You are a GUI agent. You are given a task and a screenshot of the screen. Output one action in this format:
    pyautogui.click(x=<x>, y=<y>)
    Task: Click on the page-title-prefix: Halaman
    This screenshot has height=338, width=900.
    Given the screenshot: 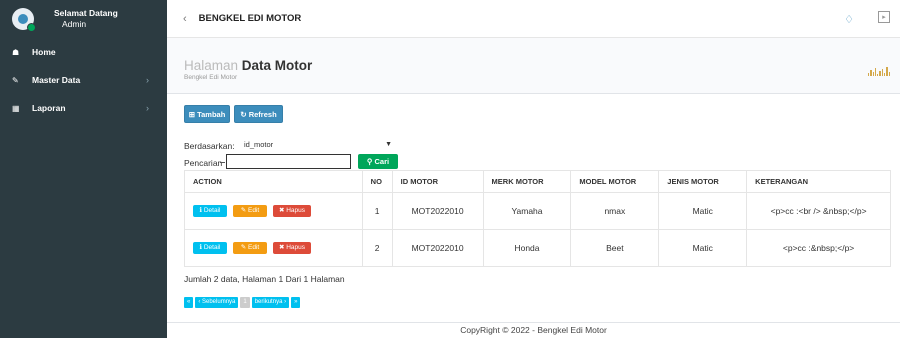 What is the action you would take?
    pyautogui.click(x=211, y=65)
    